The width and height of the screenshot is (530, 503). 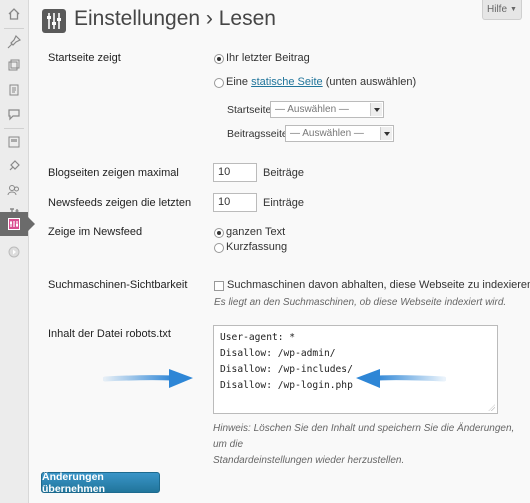 I want to click on resize-grip-icon, so click(x=491, y=407).